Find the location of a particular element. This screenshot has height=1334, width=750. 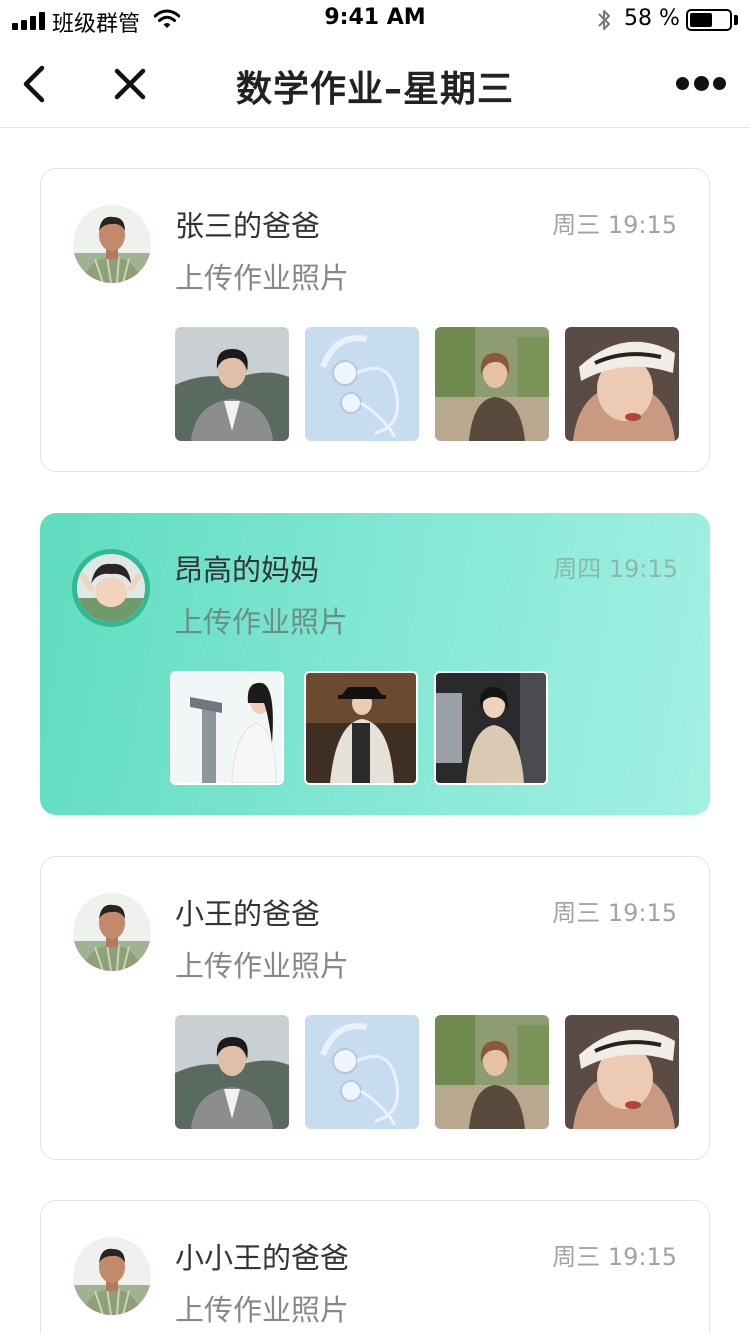

status-bar: 班级群管 9:41 AM 58 % is located at coordinates (375, 20).